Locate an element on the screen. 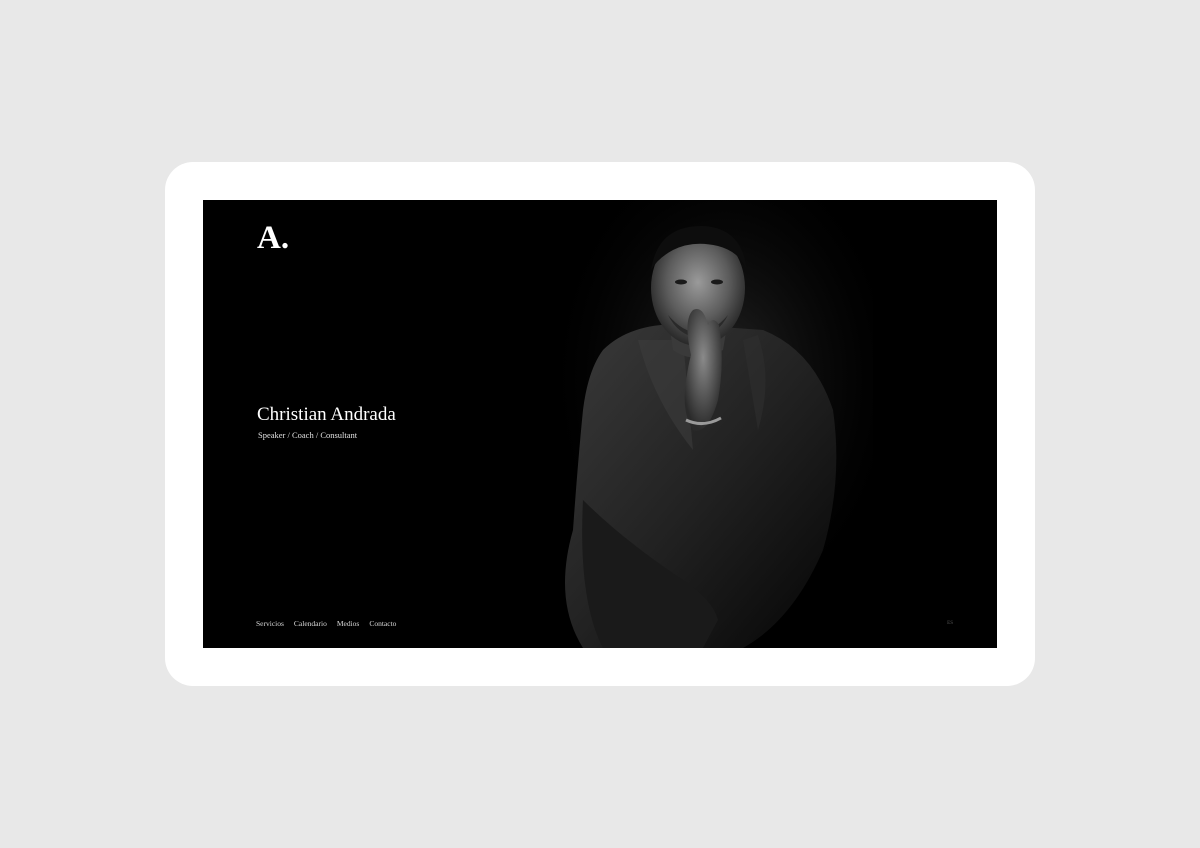 The height and width of the screenshot is (848, 1200). hero-tagline: Speaker / Coach / Consultant is located at coordinates (308, 435).